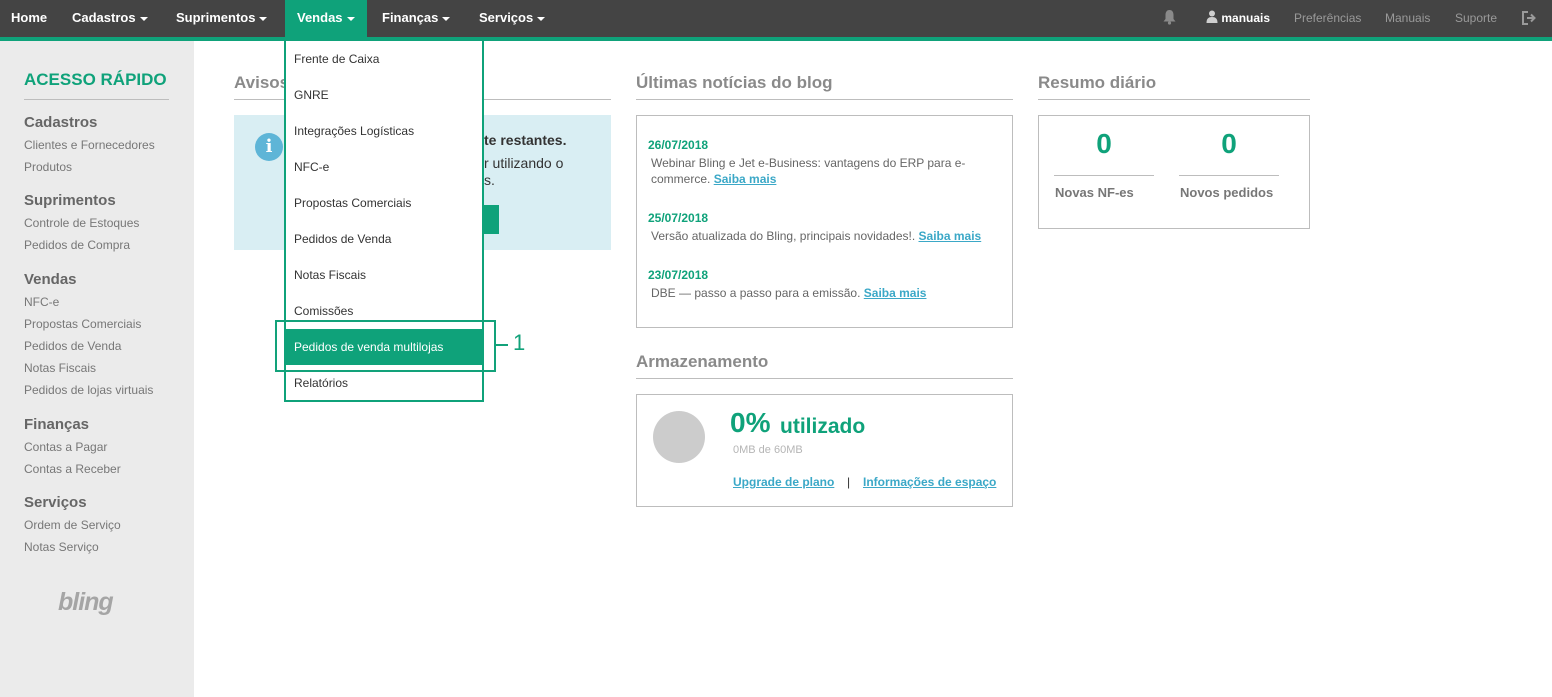 The image size is (1552, 697). I want to click on nav-suprimentos-label: Suprimentos, so click(216, 17).